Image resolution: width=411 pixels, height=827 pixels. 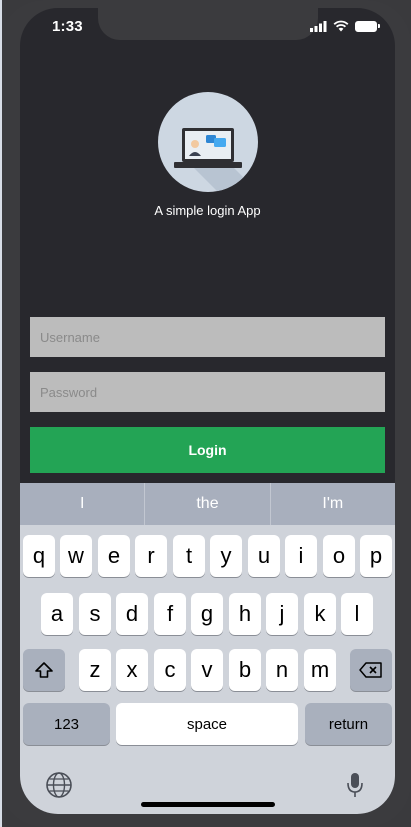 I want to click on shift-icon, so click(x=44, y=670).